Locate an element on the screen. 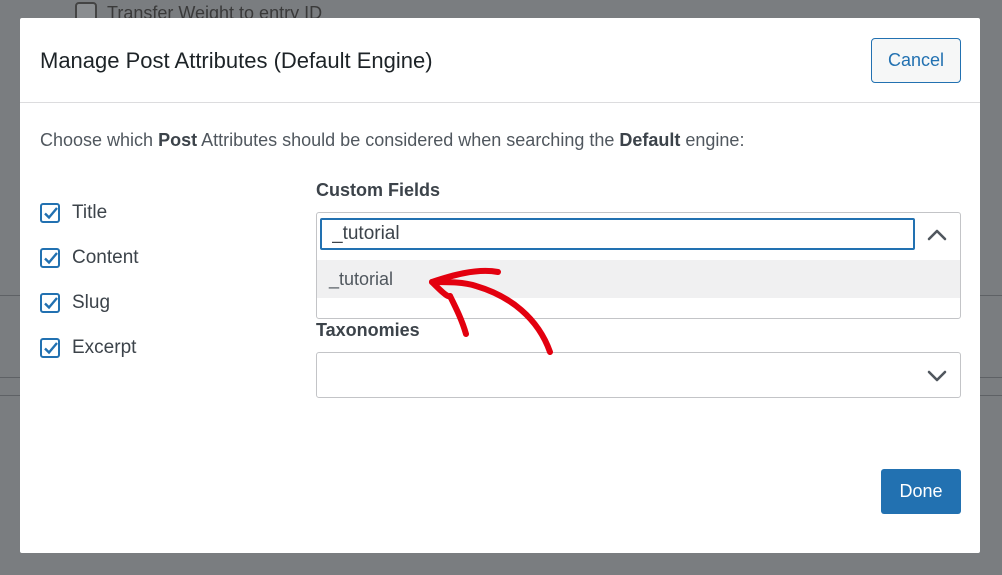 The image size is (1002, 575). intro-text-bold-post: Post is located at coordinates (178, 140).